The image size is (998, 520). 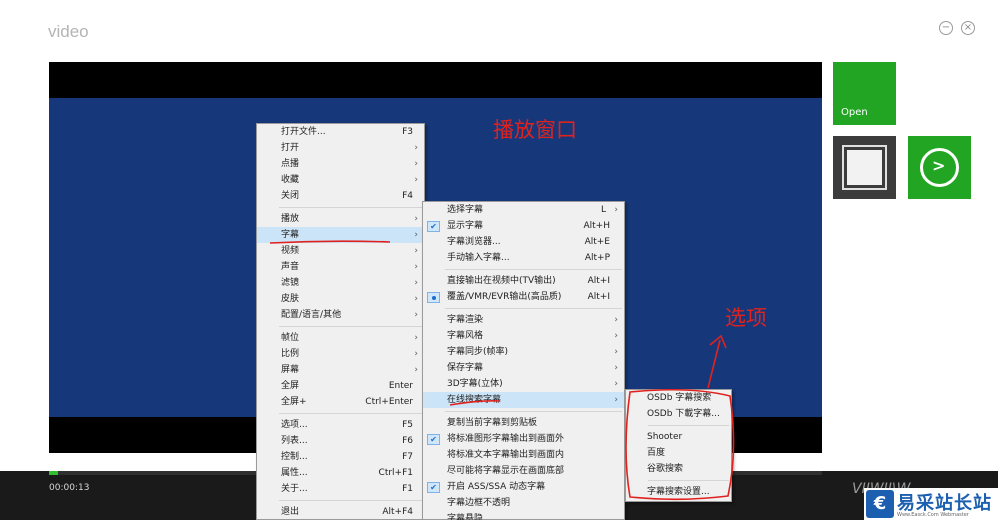 I want to click on subtitle-menu-item-15: 尽可能将字幕显示在画面底部, so click(x=523, y=471).